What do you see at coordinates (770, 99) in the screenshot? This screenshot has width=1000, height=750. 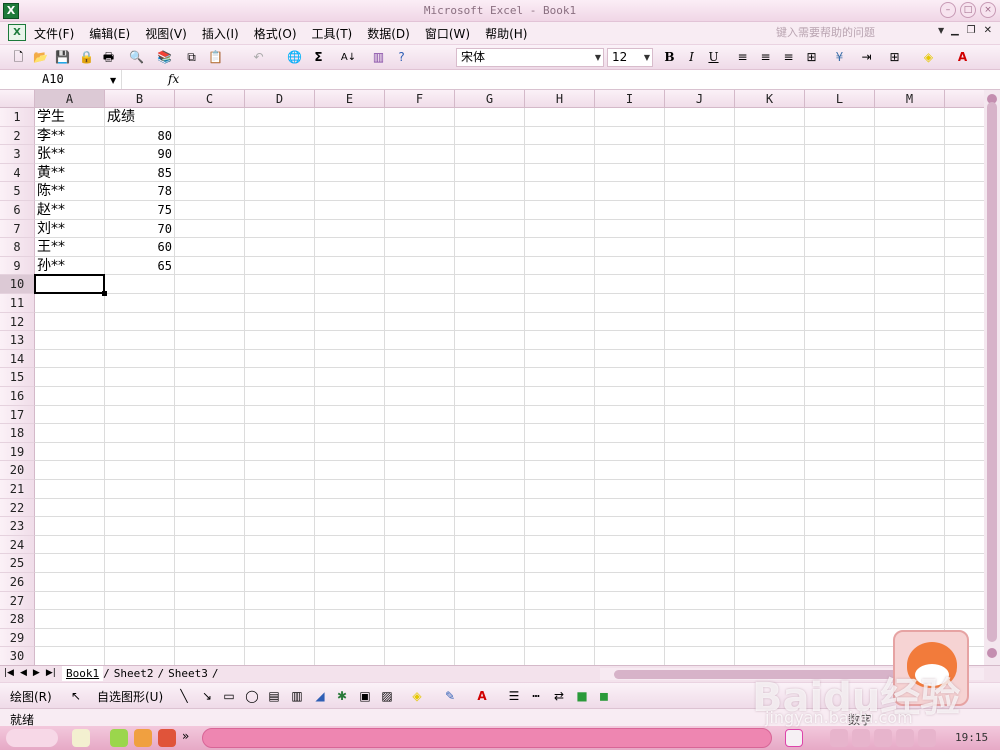 I see `column-header: K` at bounding box center [770, 99].